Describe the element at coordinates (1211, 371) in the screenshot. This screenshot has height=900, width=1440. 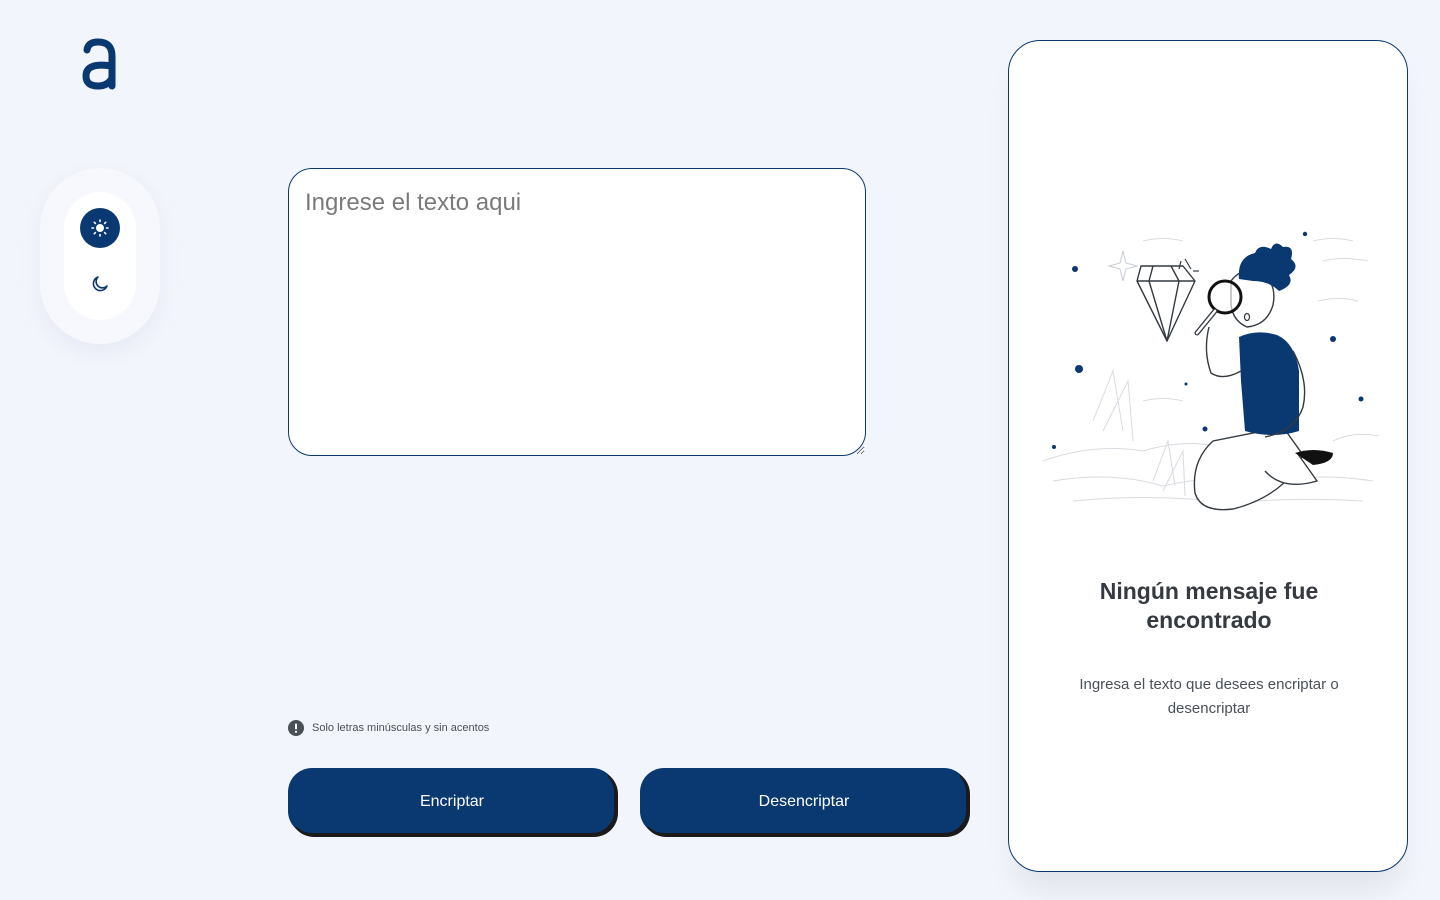
I see `person-magnifying-glass-diamond-illustration` at that location.